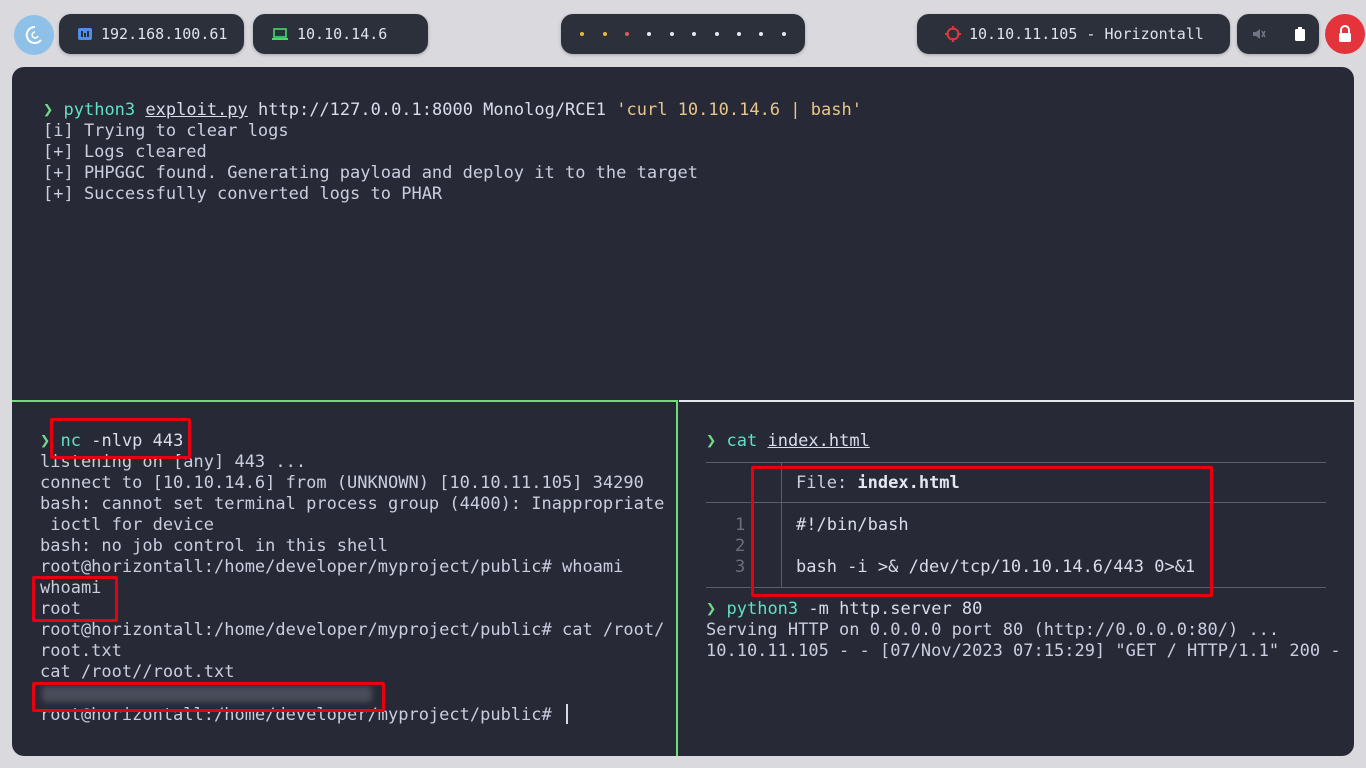 The image size is (1366, 768). I want to click on highlight-index-file, so click(982, 531).